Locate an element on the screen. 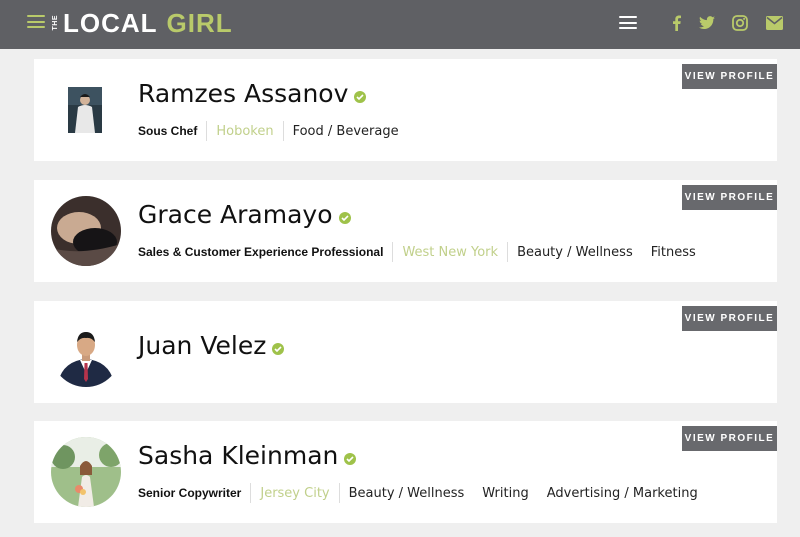  logo-girl-text: GIRL is located at coordinates (199, 22).